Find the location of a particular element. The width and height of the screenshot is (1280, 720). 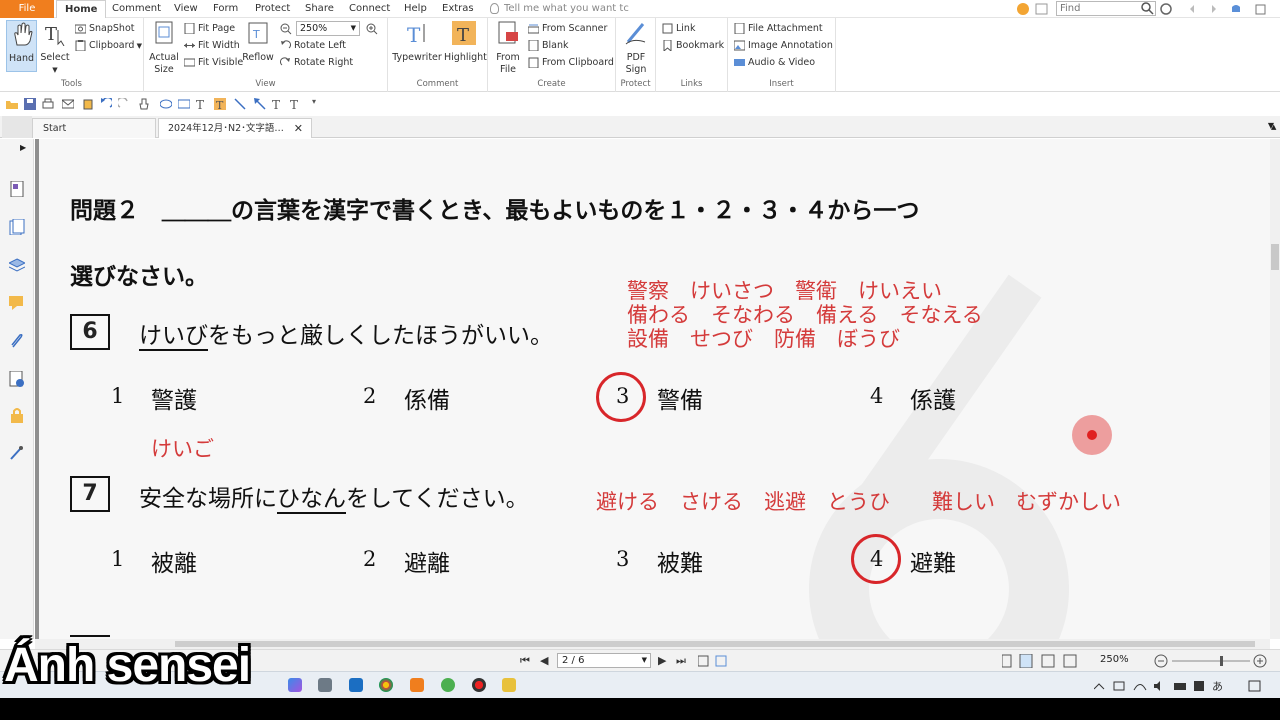

audio-video-button: Audio & Video is located at coordinates (774, 63).